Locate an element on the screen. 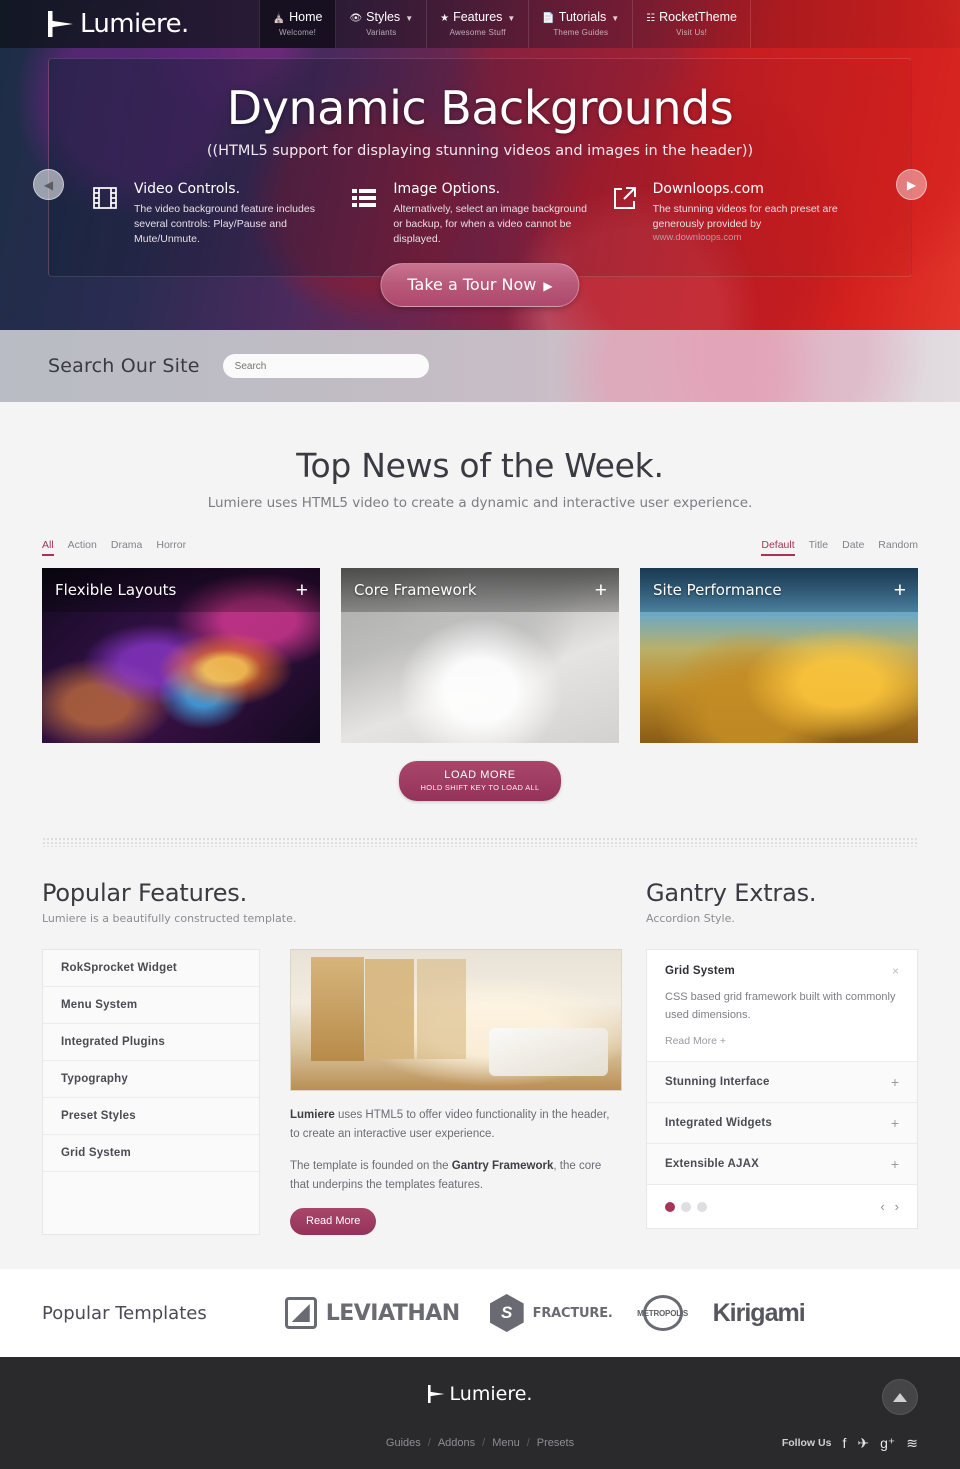 This screenshot has height=1469, width=960. feature-item-grid-system: Grid System is located at coordinates (151, 1153).